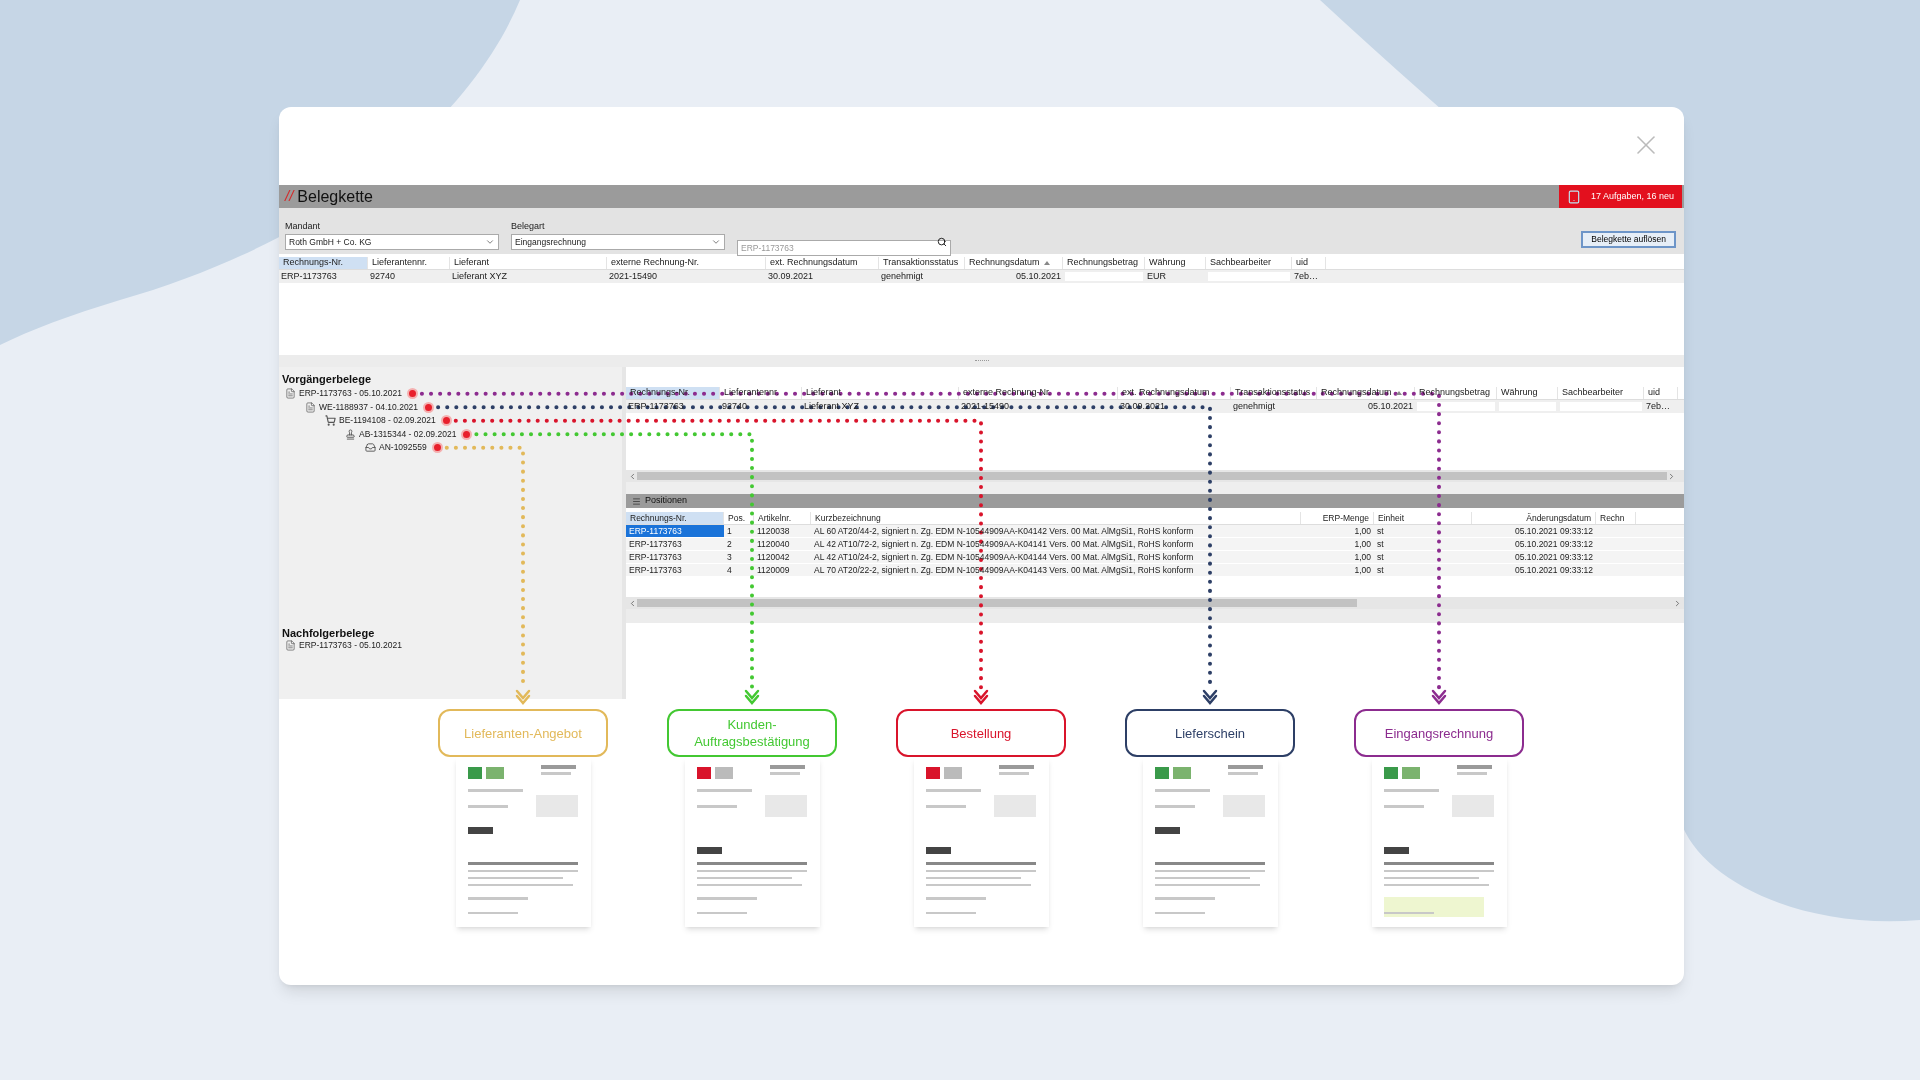 This screenshot has height=1080, width=1920. Describe the element at coordinates (1157, 276) in the screenshot. I see `table-cell-text: EUR` at that location.